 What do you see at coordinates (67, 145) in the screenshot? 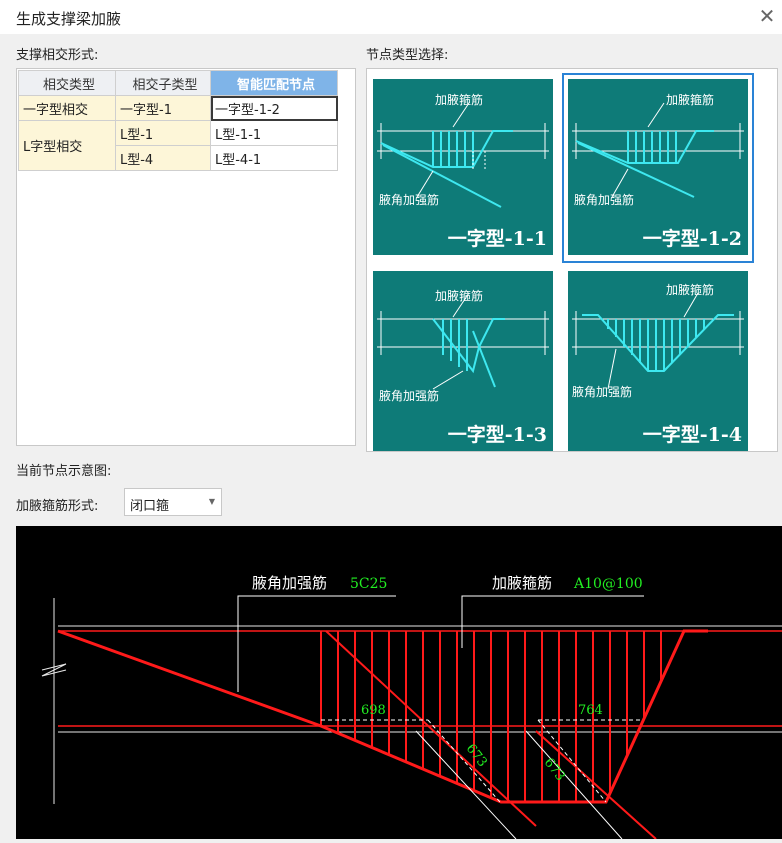
I see `table-cell-type: L字型相交` at bounding box center [67, 145].